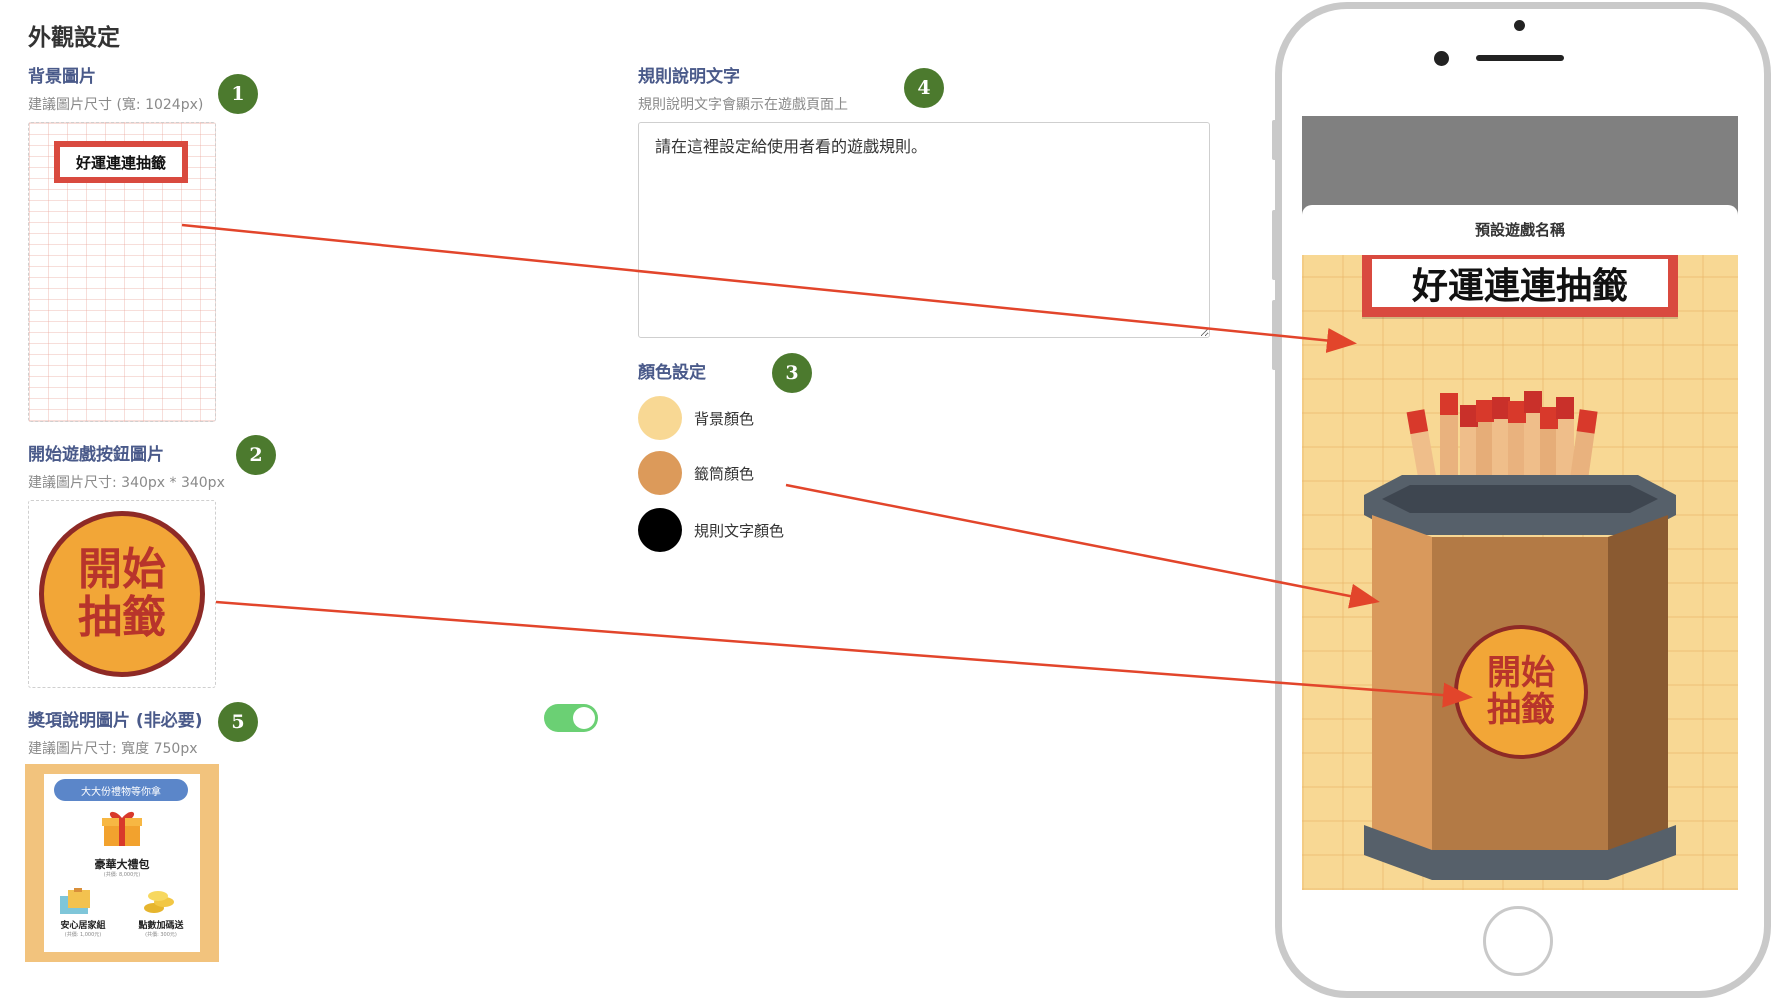 This screenshot has height=998, width=1790. Describe the element at coordinates (769, 288) in the screenshot. I see `arrow-background-to-preview` at that location.